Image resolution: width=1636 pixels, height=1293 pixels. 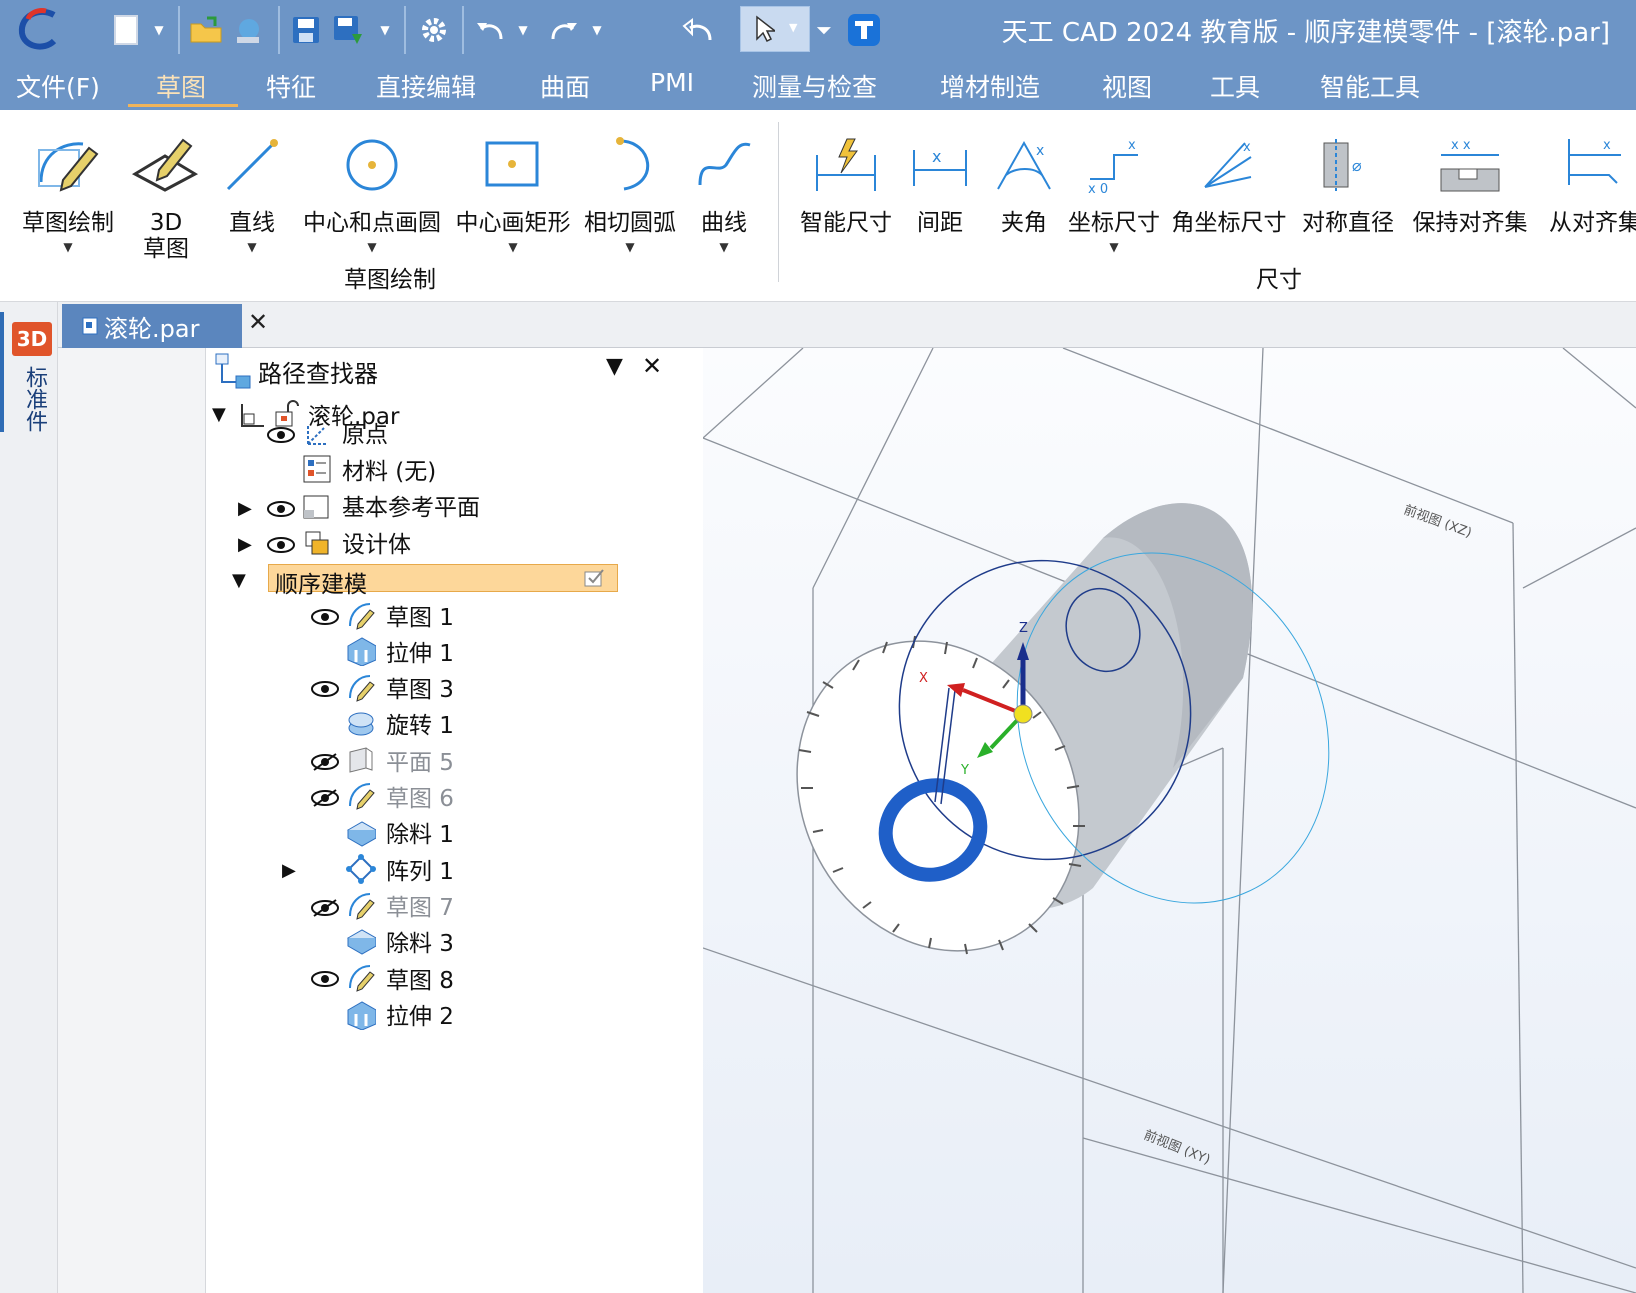 I want to click on menu-direct-edit: 直接编辑, so click(x=426, y=86).